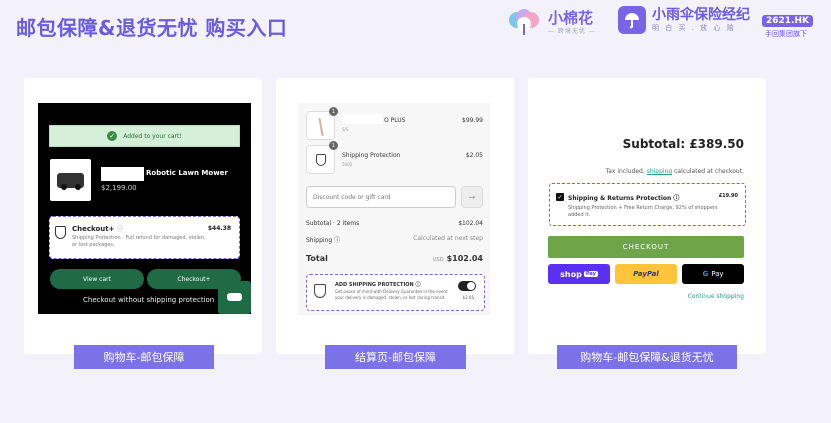 This screenshot has width=831, height=423. I want to click on stock-badge-block: 2621.HK 手回集团旗下, so click(787, 23).